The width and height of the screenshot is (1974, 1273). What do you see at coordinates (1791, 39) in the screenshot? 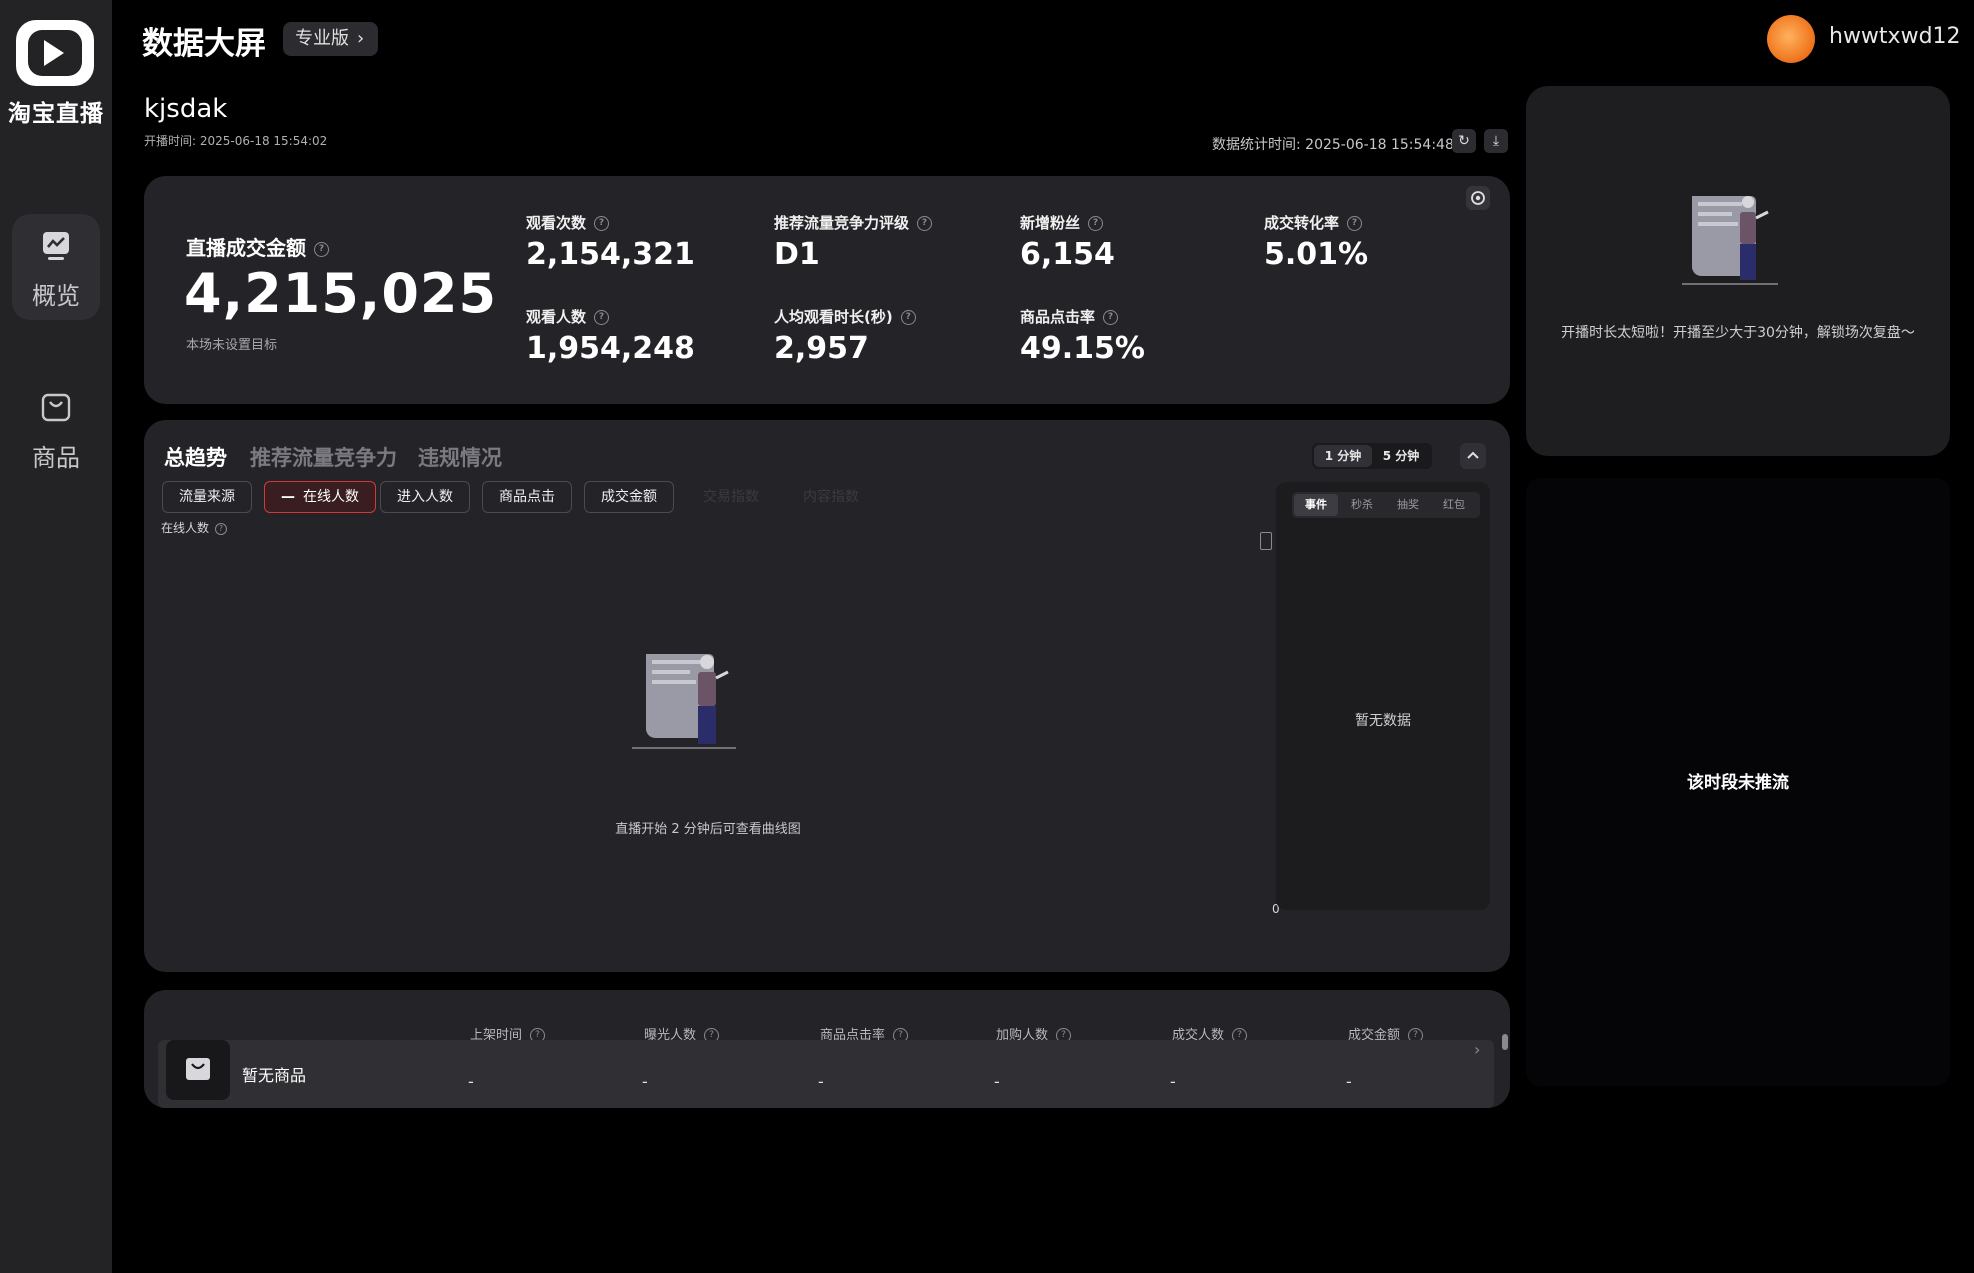
I see `avatar` at bounding box center [1791, 39].